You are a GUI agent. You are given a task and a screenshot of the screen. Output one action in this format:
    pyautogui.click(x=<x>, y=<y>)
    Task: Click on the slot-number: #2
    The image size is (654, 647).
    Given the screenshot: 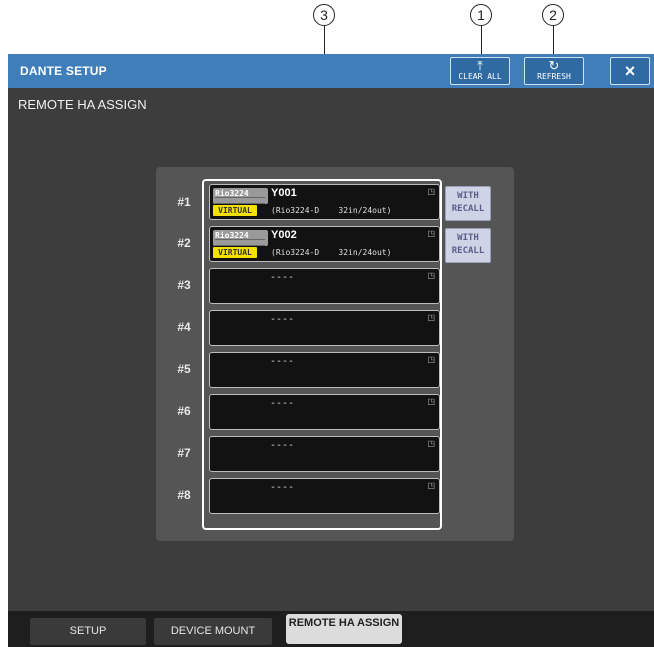 What is the action you would take?
    pyautogui.click(x=184, y=243)
    